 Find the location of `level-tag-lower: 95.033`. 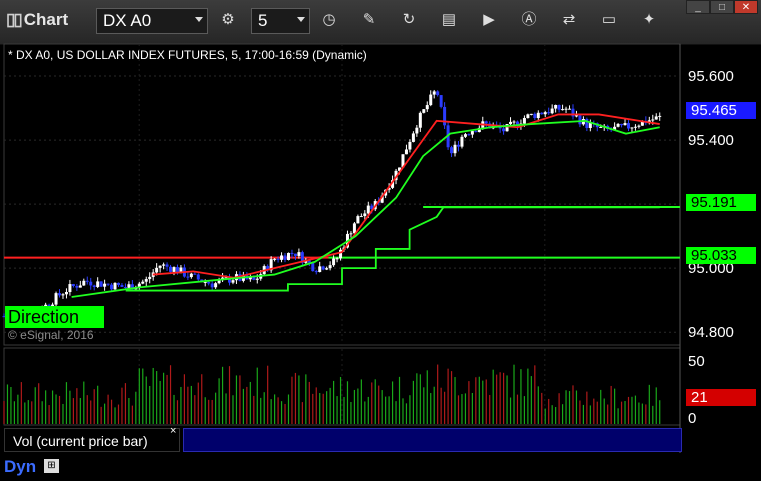

level-tag-lower: 95.033 is located at coordinates (721, 255).